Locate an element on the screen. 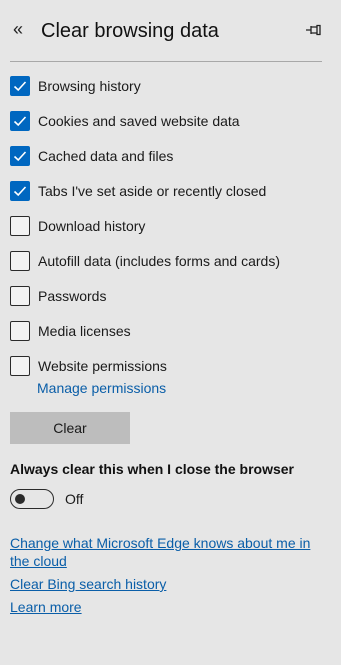 This screenshot has height=665, width=341. manage-permissions-link: Manage permissions is located at coordinates (101, 388).